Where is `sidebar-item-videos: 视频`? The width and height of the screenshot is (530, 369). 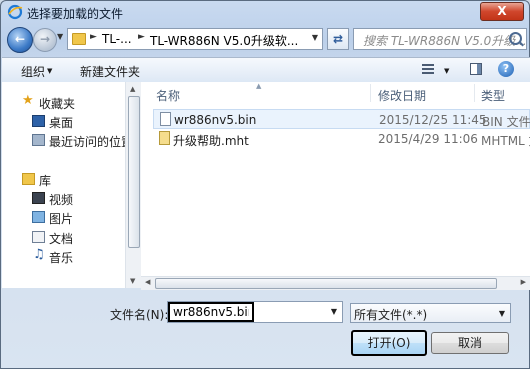
sidebar-item-videos: 视频 is located at coordinates (63, 199).